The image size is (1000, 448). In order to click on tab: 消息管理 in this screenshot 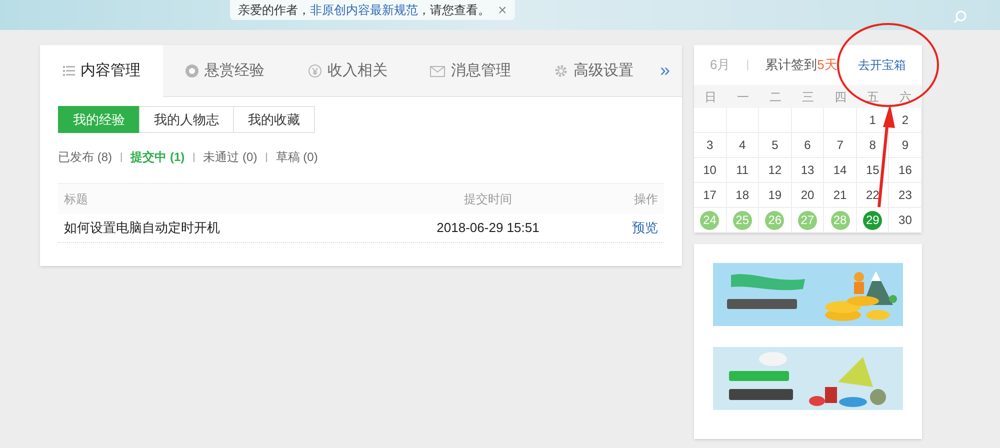, I will do `click(470, 71)`.